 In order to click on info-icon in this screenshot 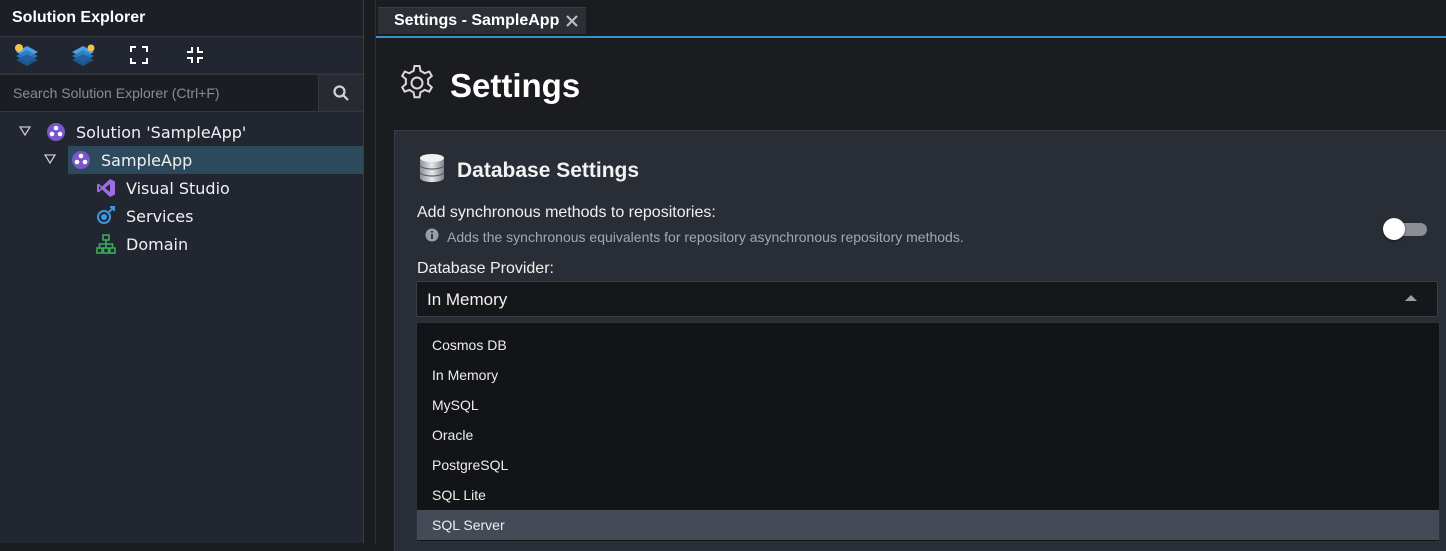, I will do `click(432, 236)`.